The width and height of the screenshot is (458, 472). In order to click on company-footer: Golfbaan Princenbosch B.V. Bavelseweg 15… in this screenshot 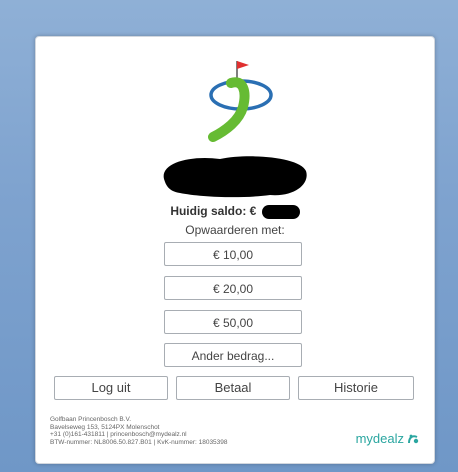, I will do `click(139, 431)`.